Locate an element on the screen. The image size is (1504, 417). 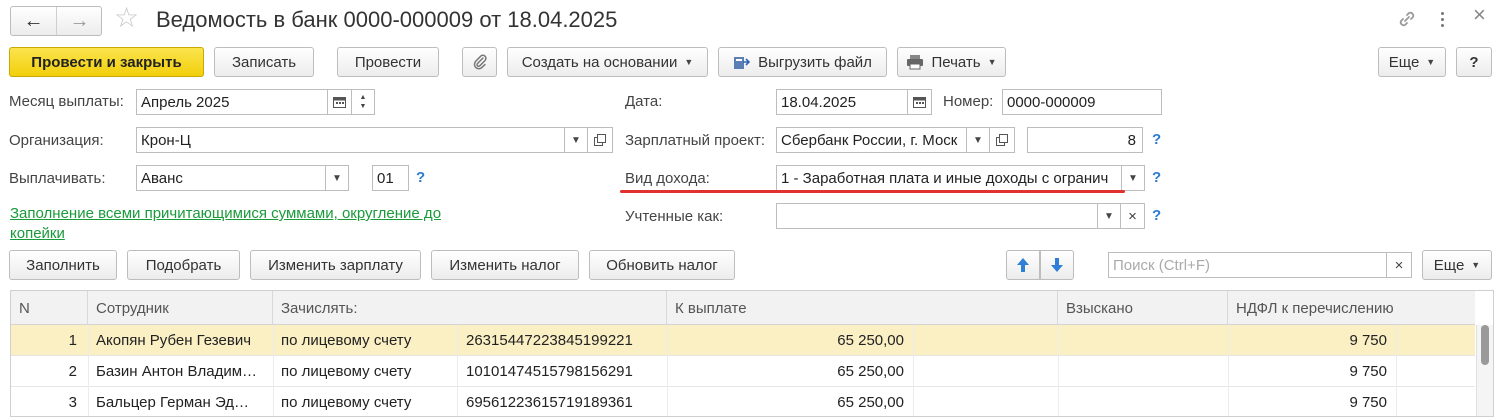
column-header-ndfl: НДФЛ к перечислению is located at coordinates (1351, 308).